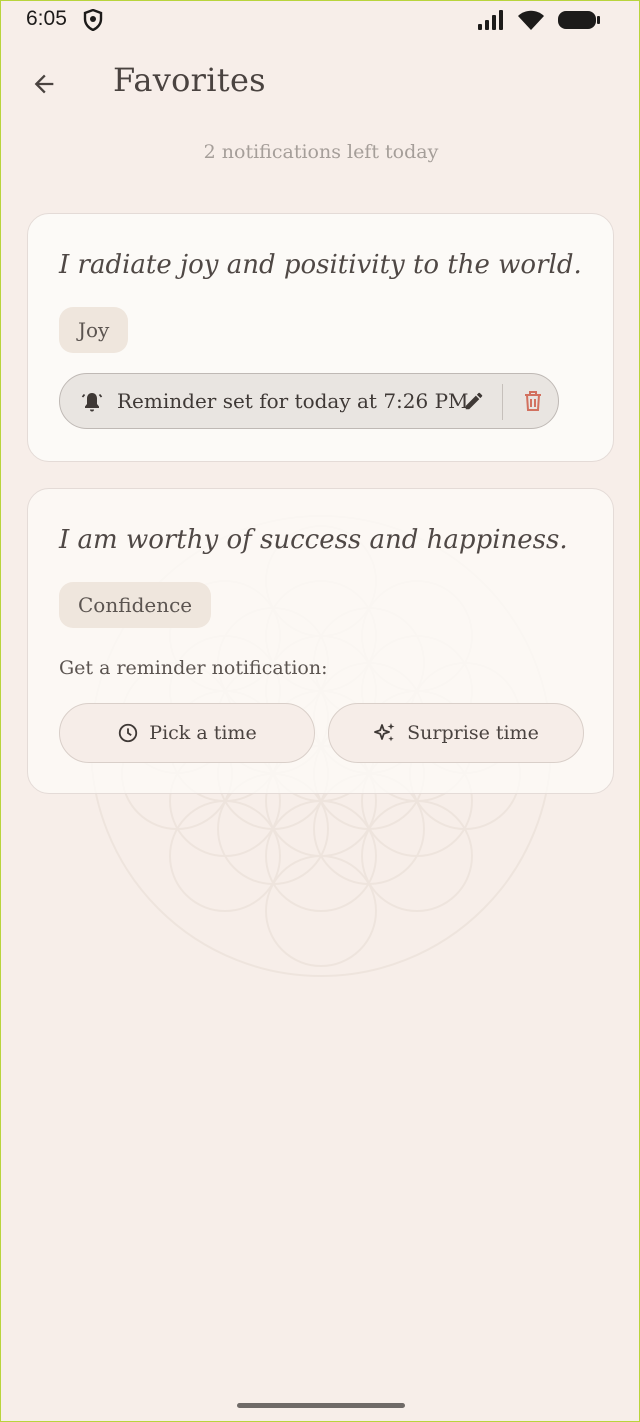 This screenshot has height=1422, width=640. I want to click on pick-time-label: Pick a time, so click(203, 733).